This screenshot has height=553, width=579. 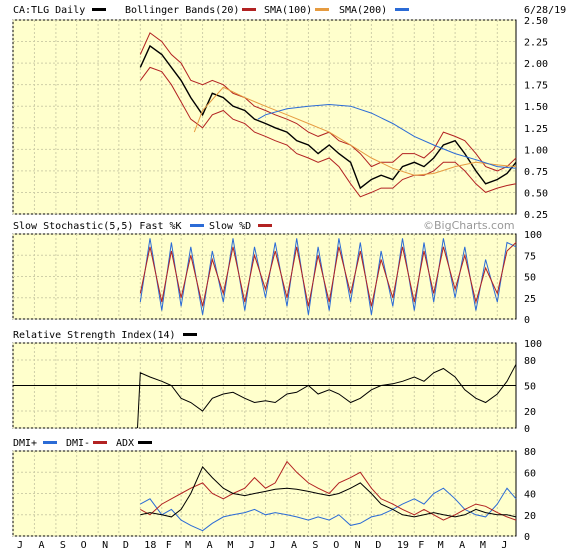 I want to click on sma200-label: SMA(200), so click(x=363, y=10).